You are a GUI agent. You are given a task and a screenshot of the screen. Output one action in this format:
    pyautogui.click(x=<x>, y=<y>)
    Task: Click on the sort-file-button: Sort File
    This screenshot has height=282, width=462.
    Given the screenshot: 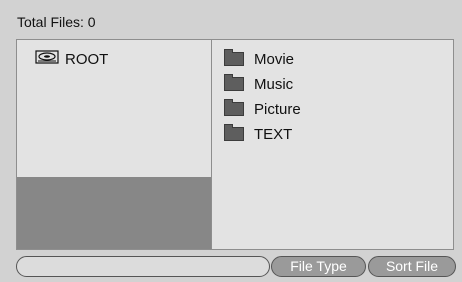 What is the action you would take?
    pyautogui.click(x=412, y=266)
    